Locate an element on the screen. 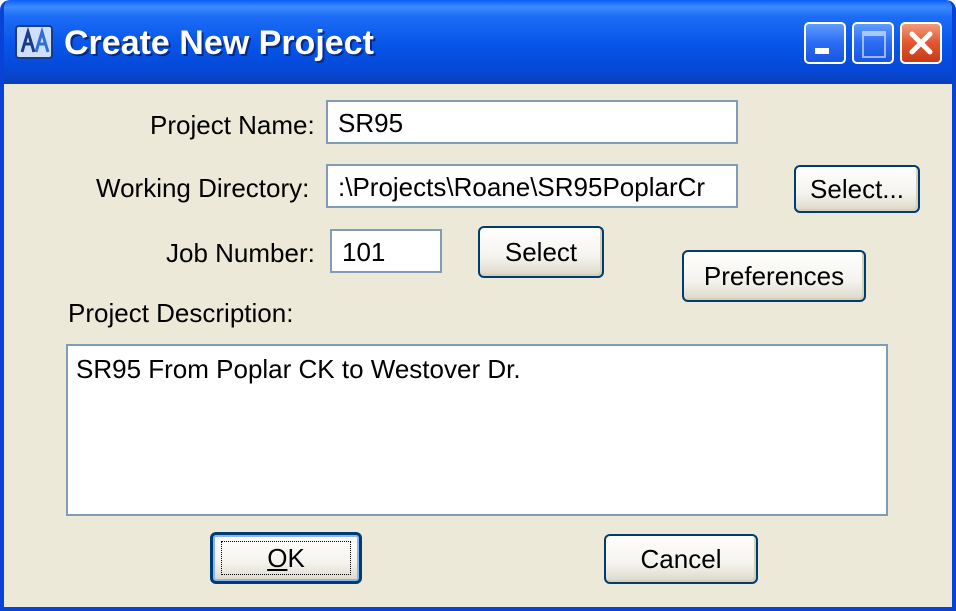  close-button is located at coordinates (921, 43).